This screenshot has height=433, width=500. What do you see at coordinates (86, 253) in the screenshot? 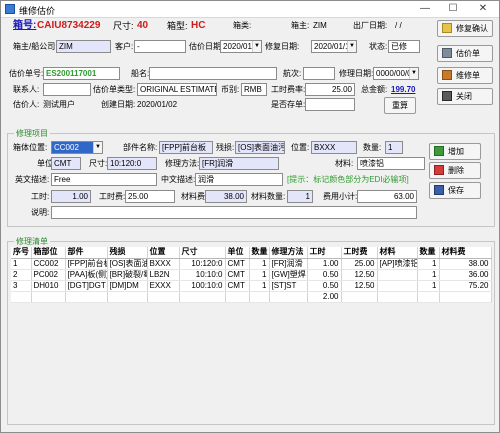
I see `column-header: 部件` at bounding box center [86, 253].